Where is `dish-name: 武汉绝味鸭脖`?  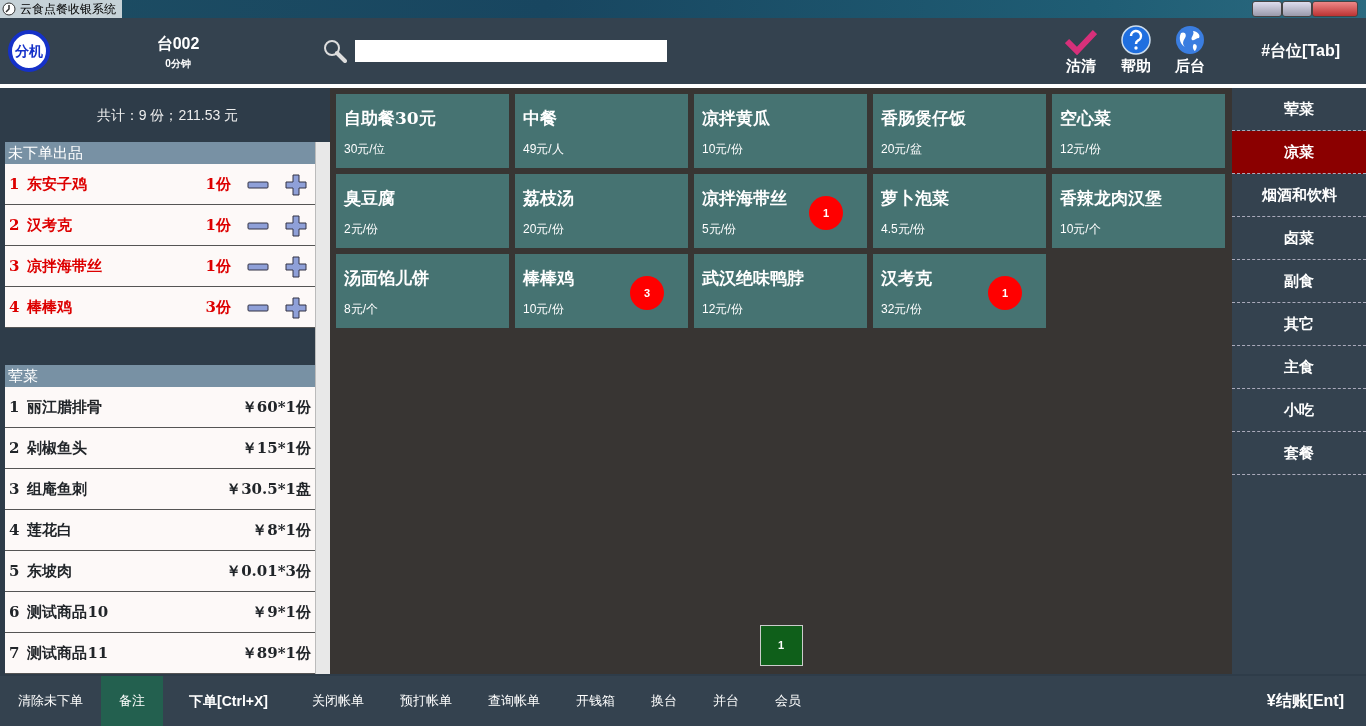
dish-name: 武汉绝味鸭脖 is located at coordinates (753, 278).